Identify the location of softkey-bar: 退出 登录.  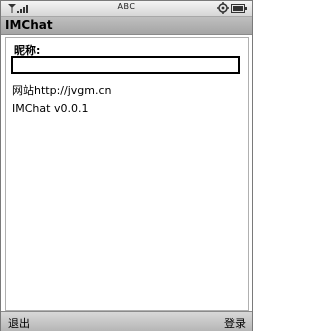
(126, 321).